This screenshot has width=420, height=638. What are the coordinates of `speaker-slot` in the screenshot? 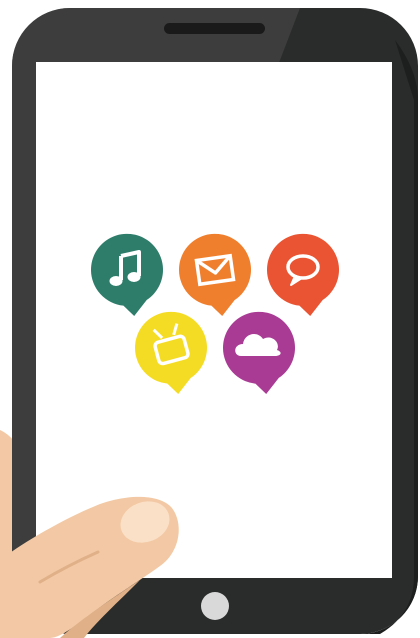 It's located at (214, 28).